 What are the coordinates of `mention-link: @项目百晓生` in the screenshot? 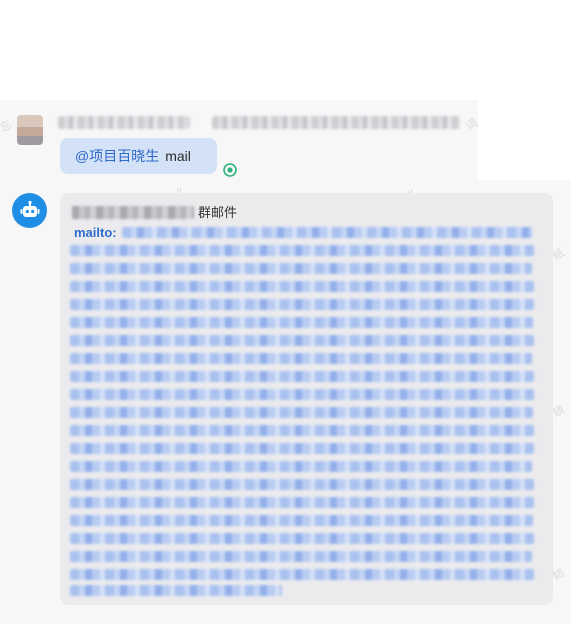 It's located at (117, 156).